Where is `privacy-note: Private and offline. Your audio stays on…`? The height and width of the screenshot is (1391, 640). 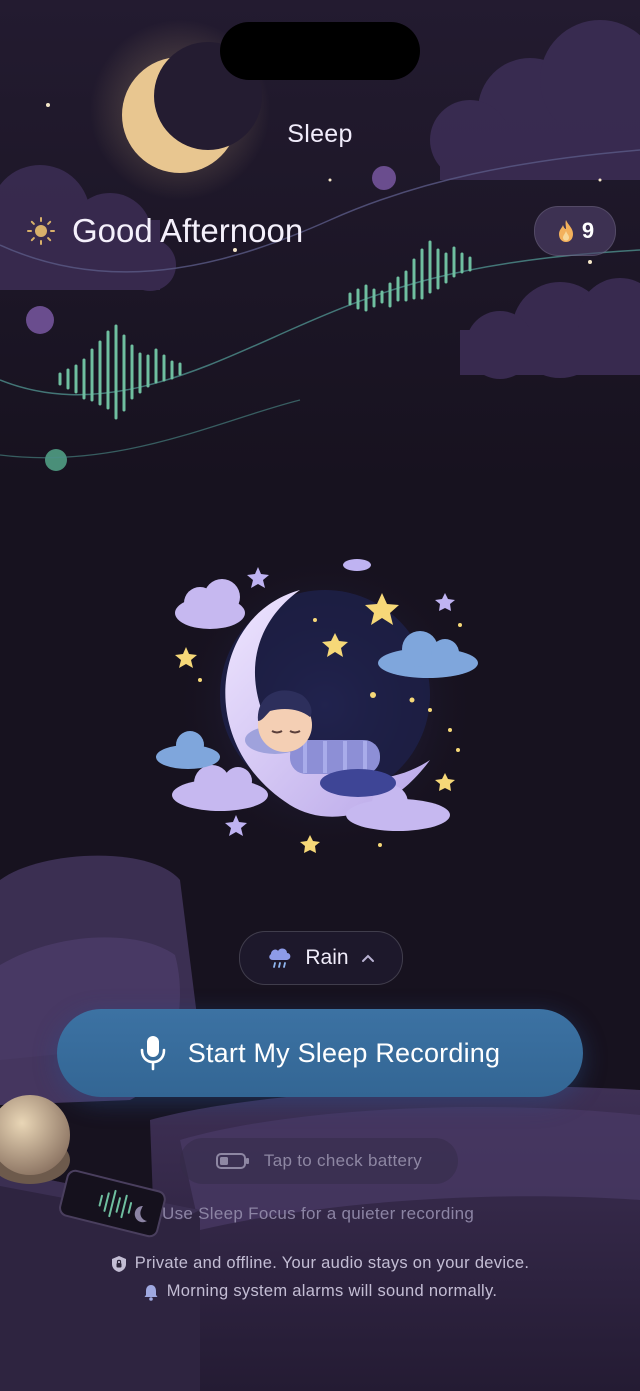
privacy-note: Private and offline. Your audio stays on… is located at coordinates (320, 1263).